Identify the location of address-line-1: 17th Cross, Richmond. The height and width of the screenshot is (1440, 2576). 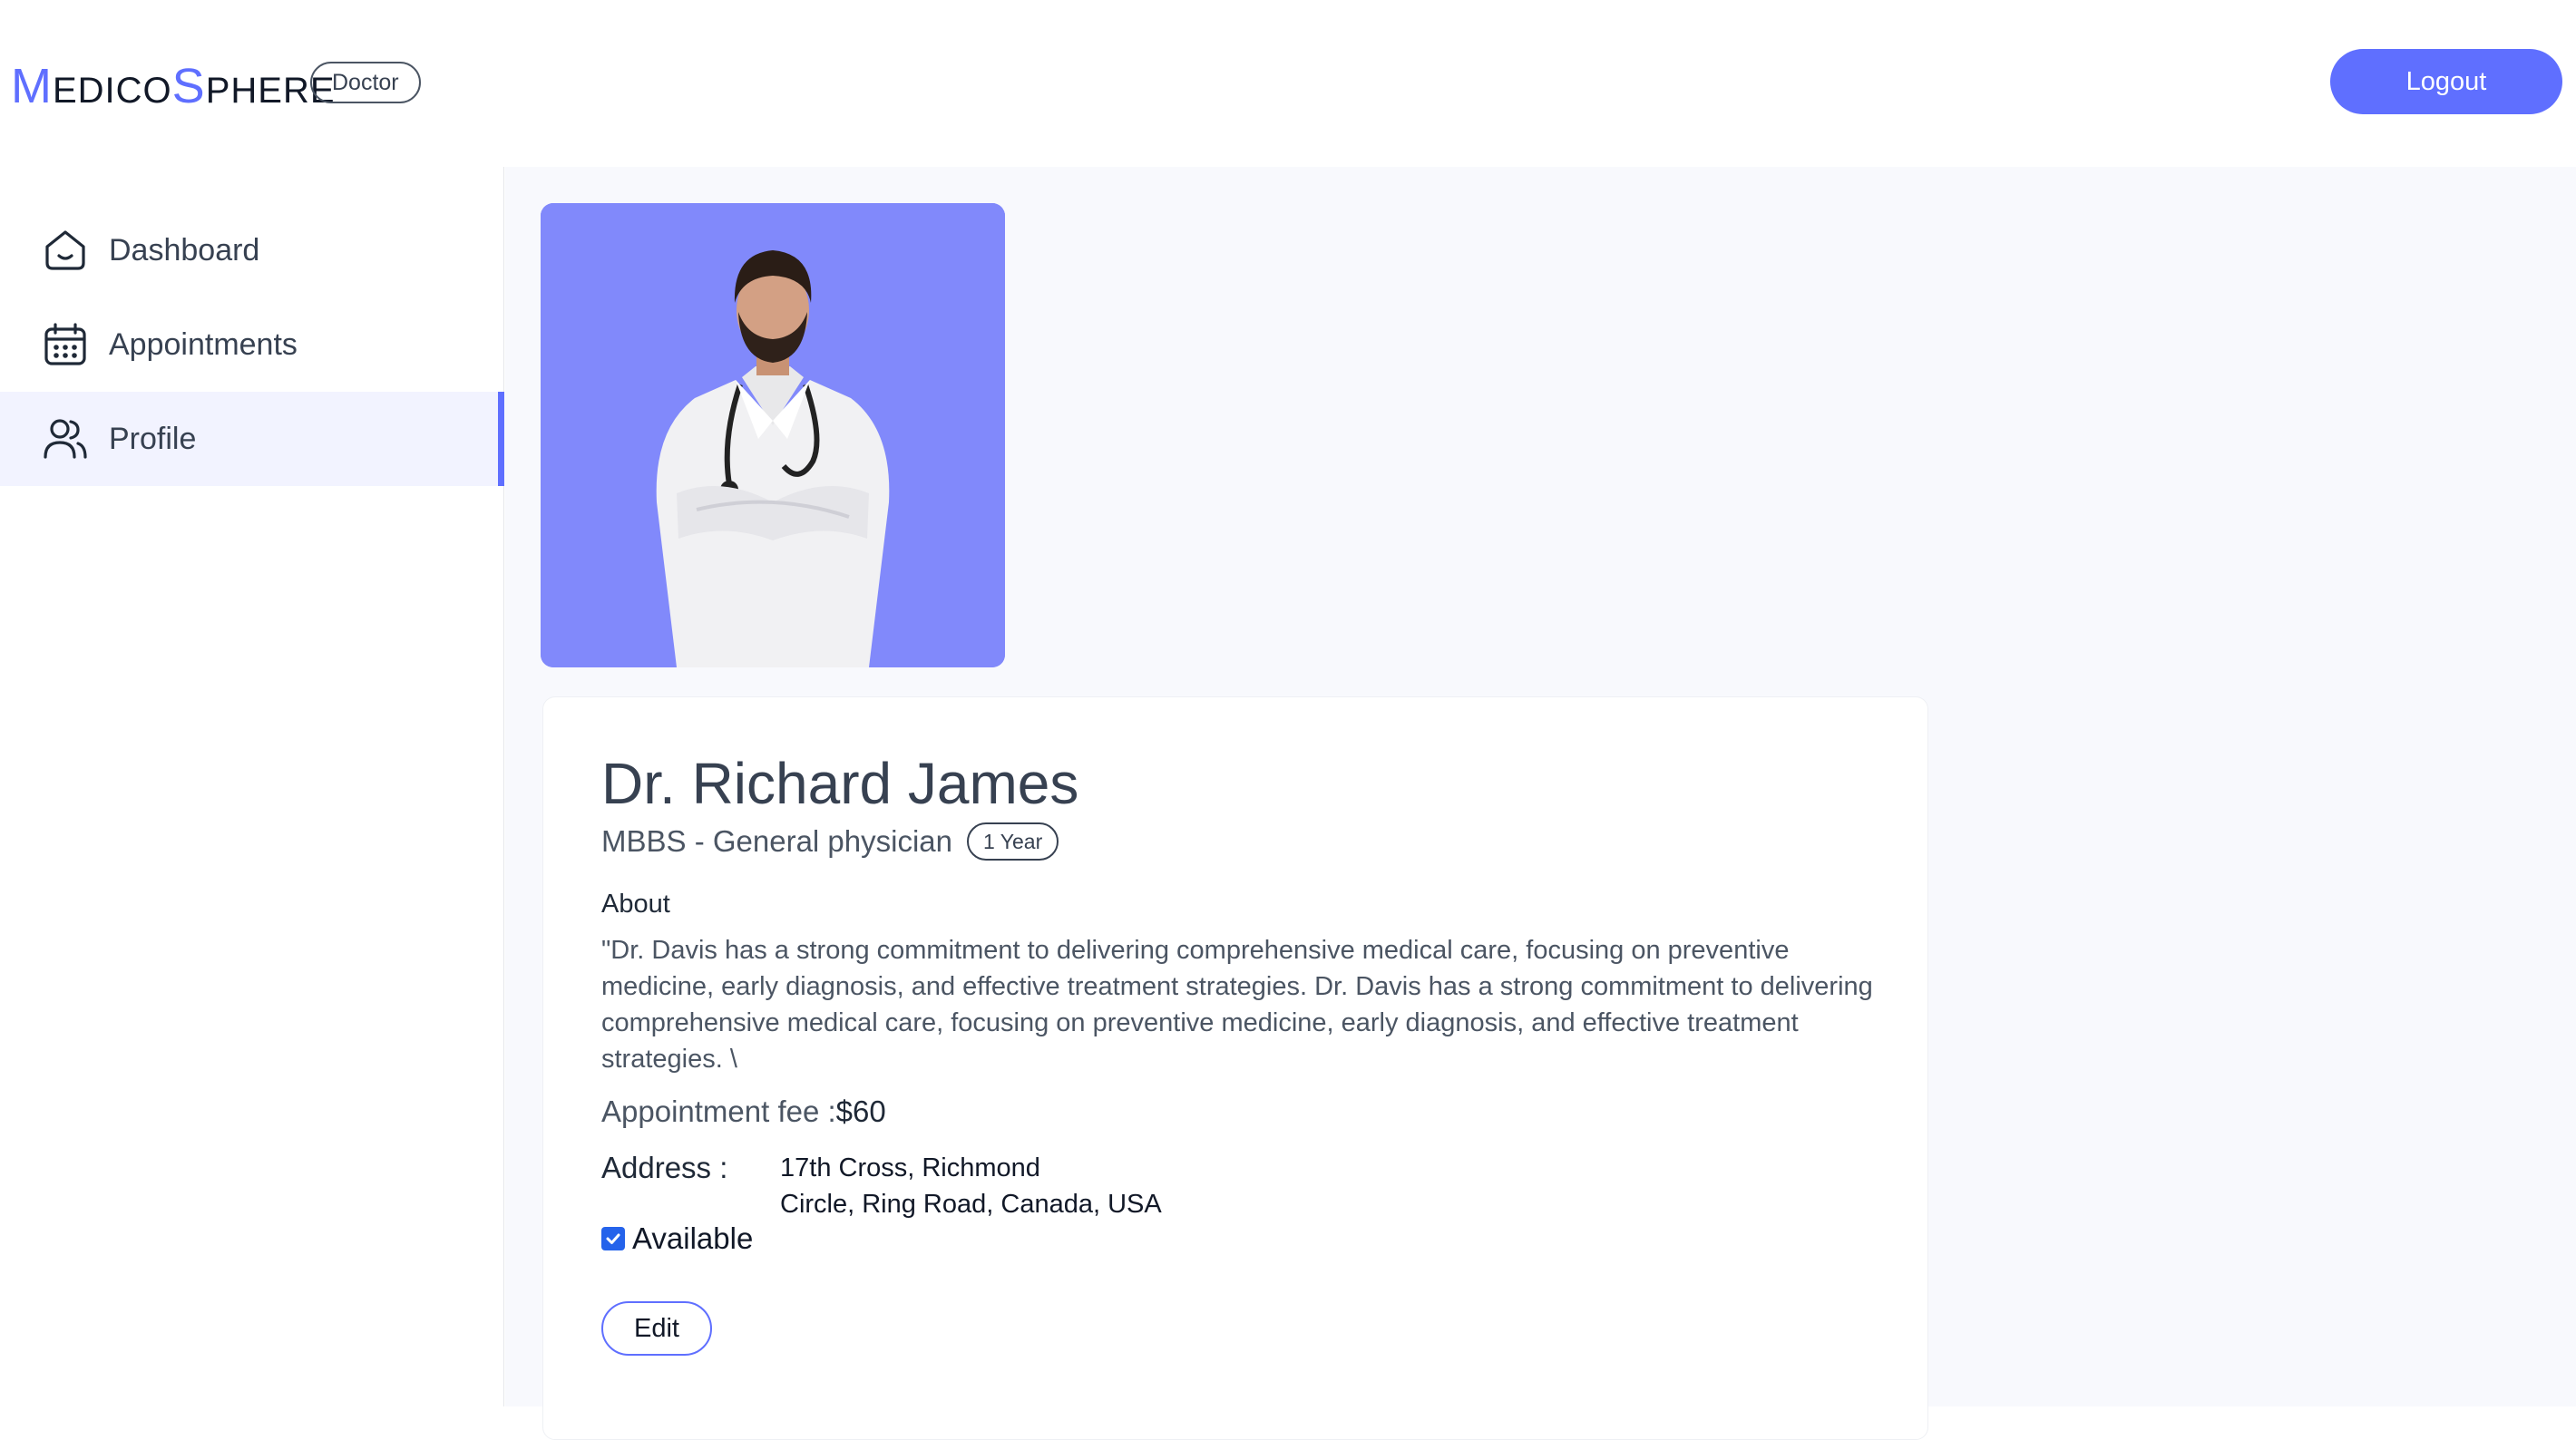
(910, 1167).